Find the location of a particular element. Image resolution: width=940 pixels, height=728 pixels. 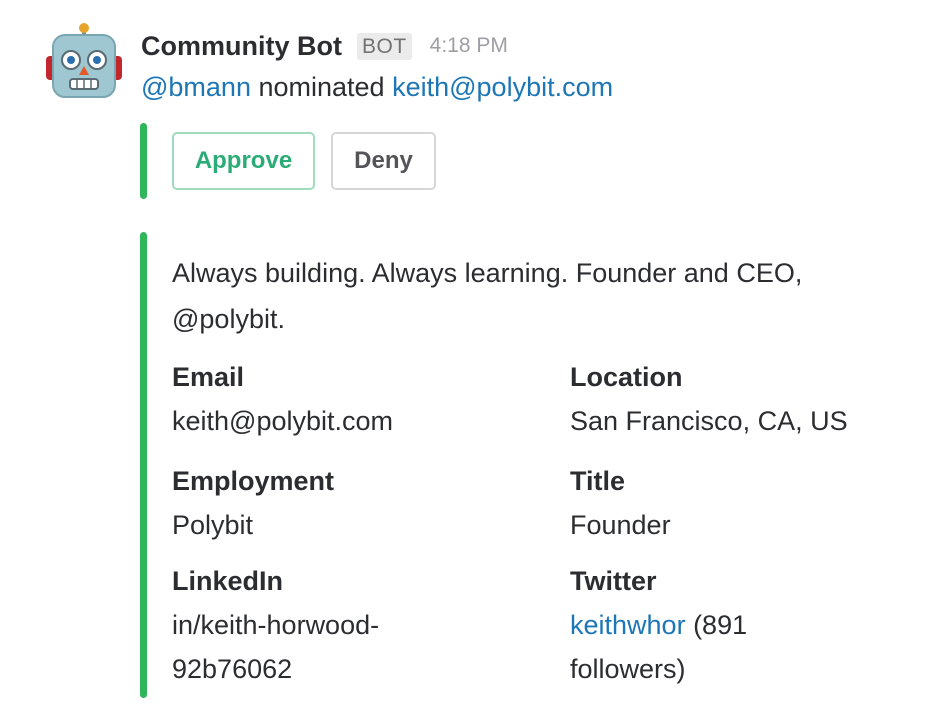

field-value: San Francisco, CA, US is located at coordinates (709, 421).